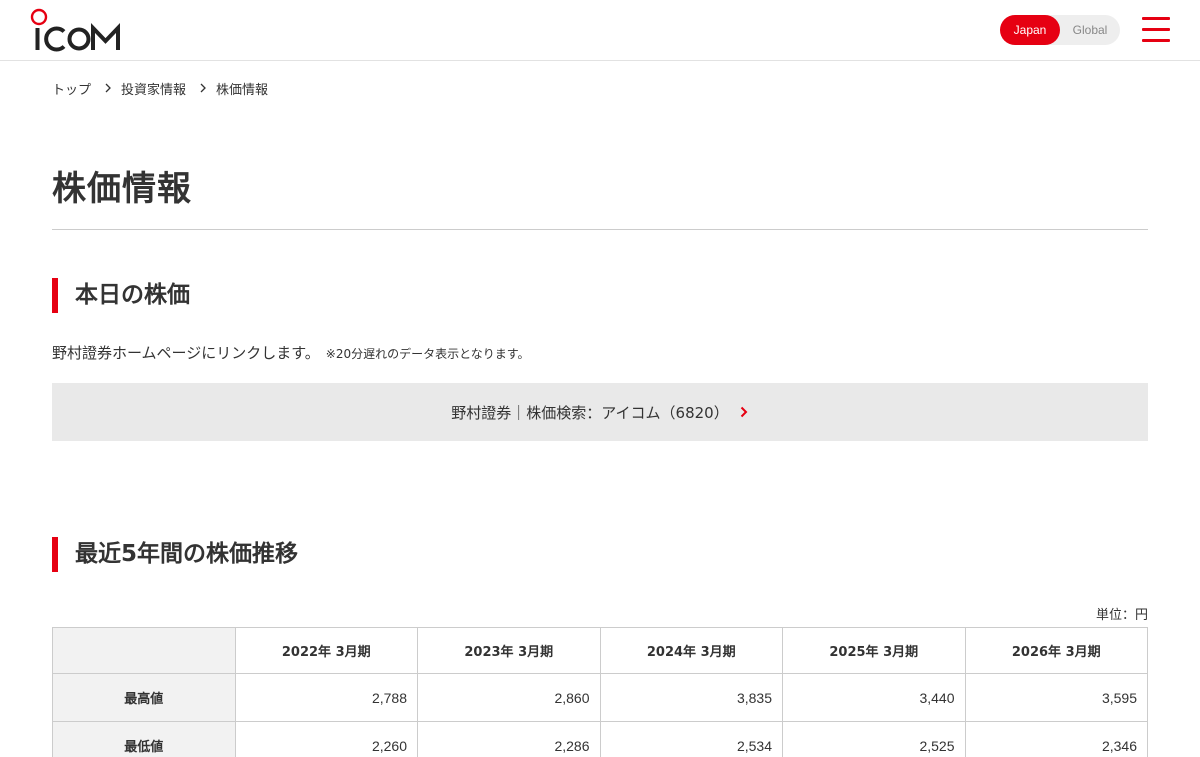 The width and height of the screenshot is (1200, 757). Describe the element at coordinates (186, 353) in the screenshot. I see `description-text: 野村證券ホームページにリンクします。` at that location.